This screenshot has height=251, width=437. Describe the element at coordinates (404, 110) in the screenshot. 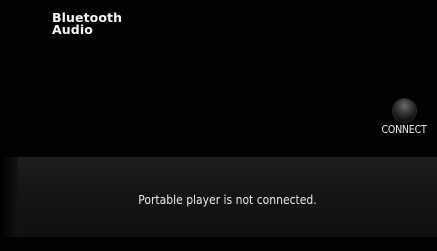

I see `knob-button-icon` at that location.